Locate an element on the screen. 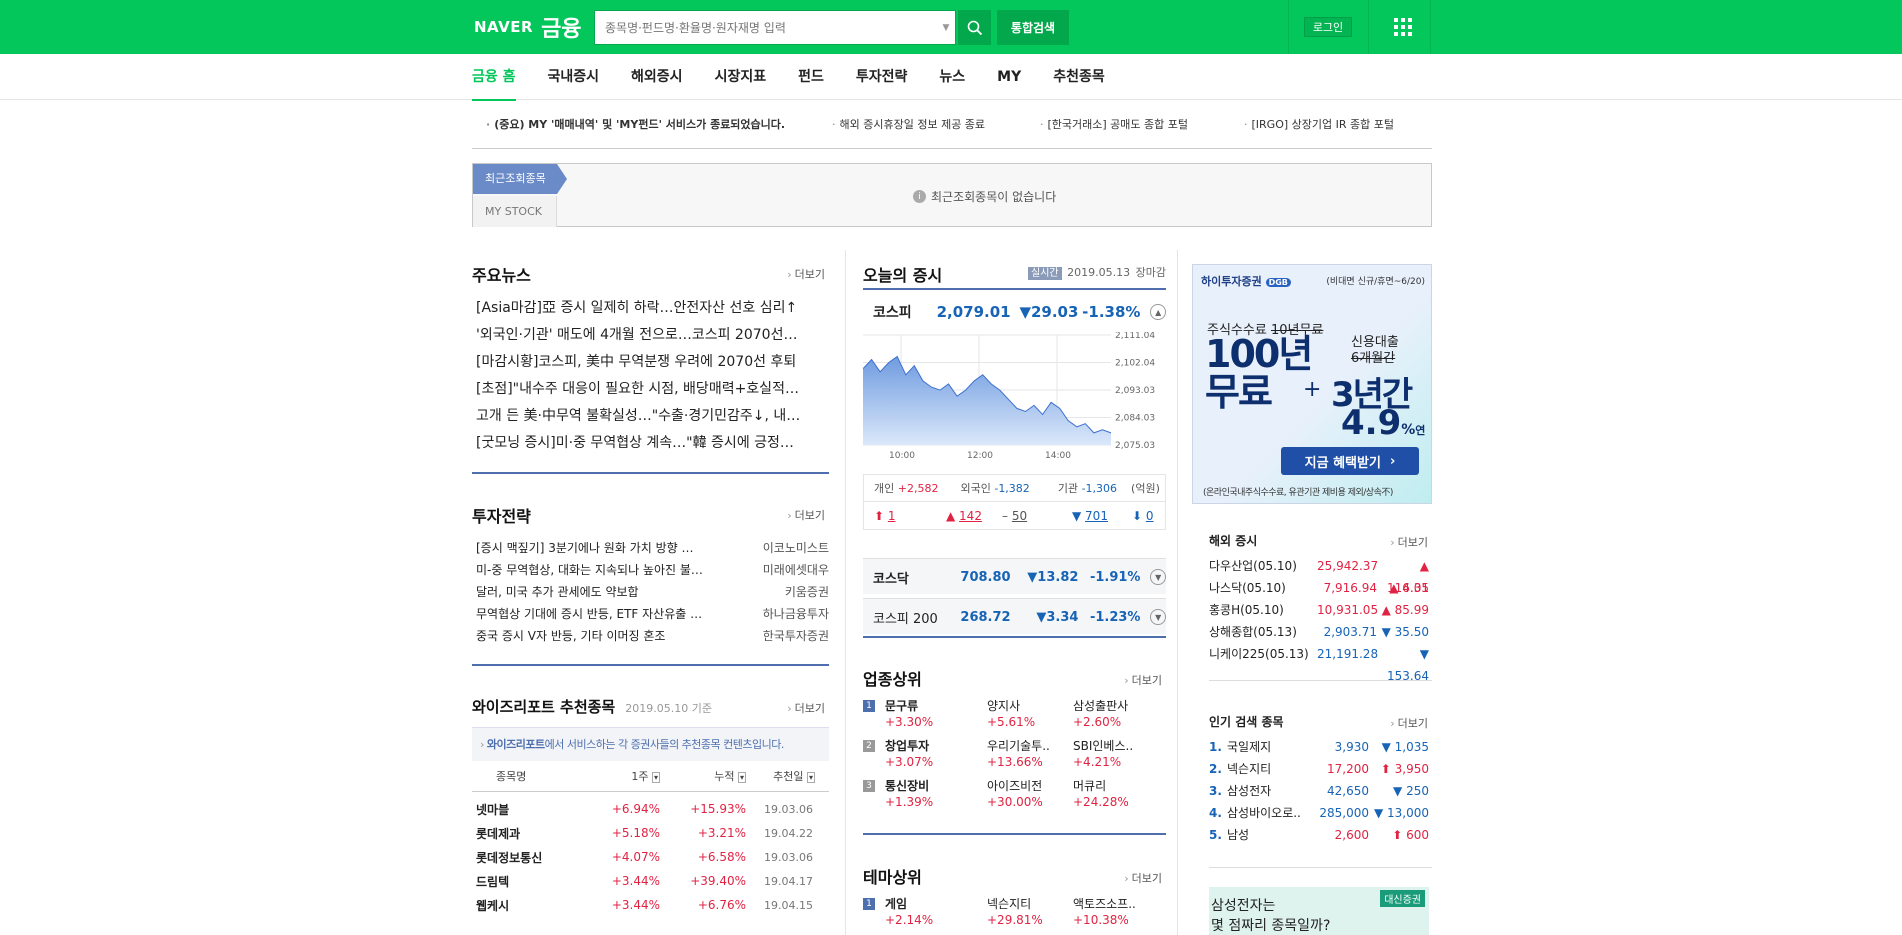 The image size is (1902, 935). down-count: ▼ 701 is located at coordinates (1087, 516).